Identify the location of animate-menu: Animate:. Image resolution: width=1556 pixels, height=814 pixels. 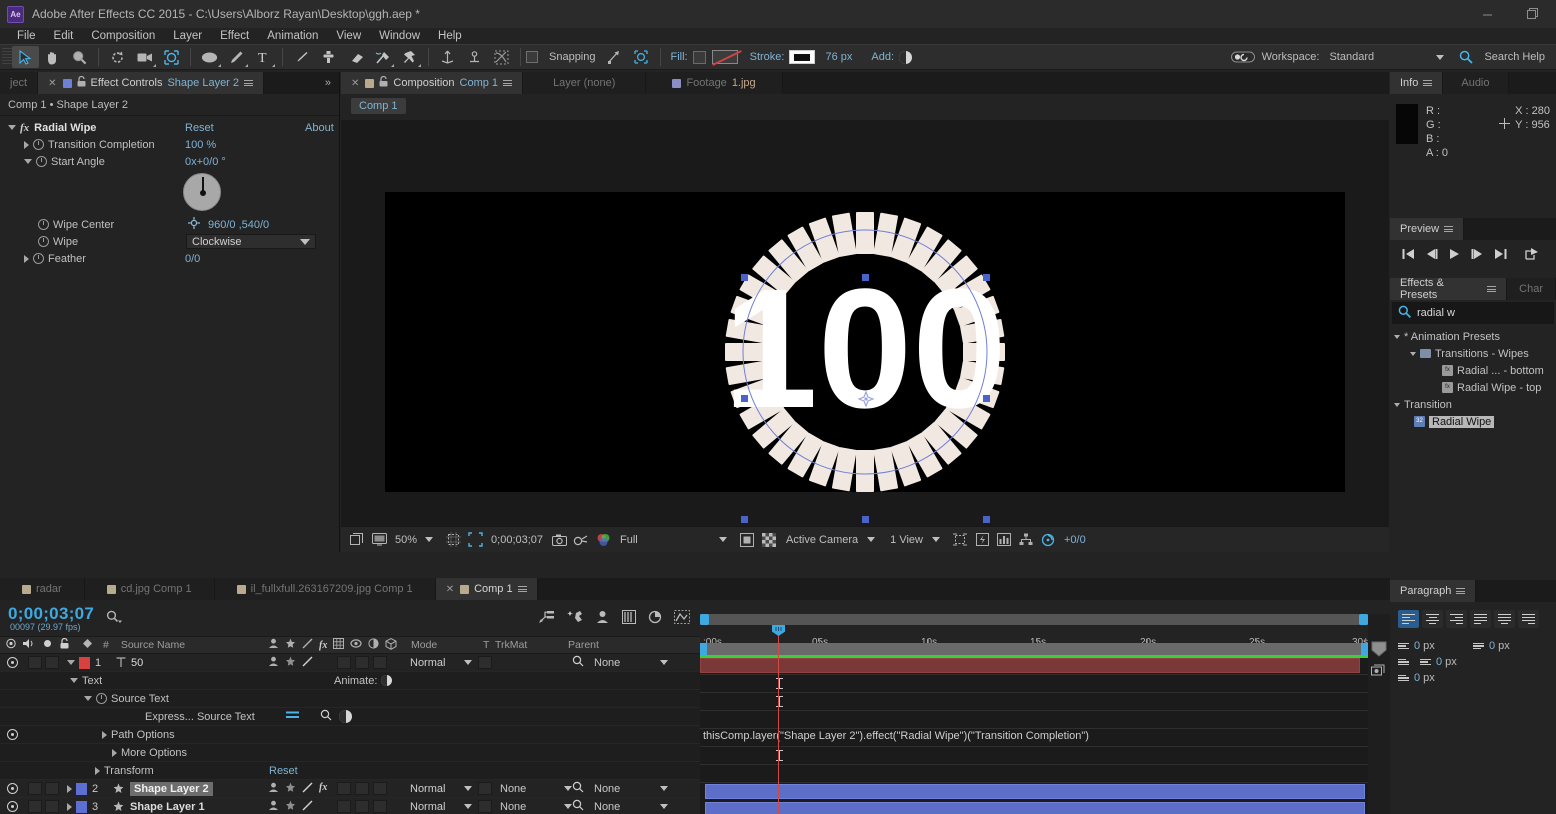
(363, 681).